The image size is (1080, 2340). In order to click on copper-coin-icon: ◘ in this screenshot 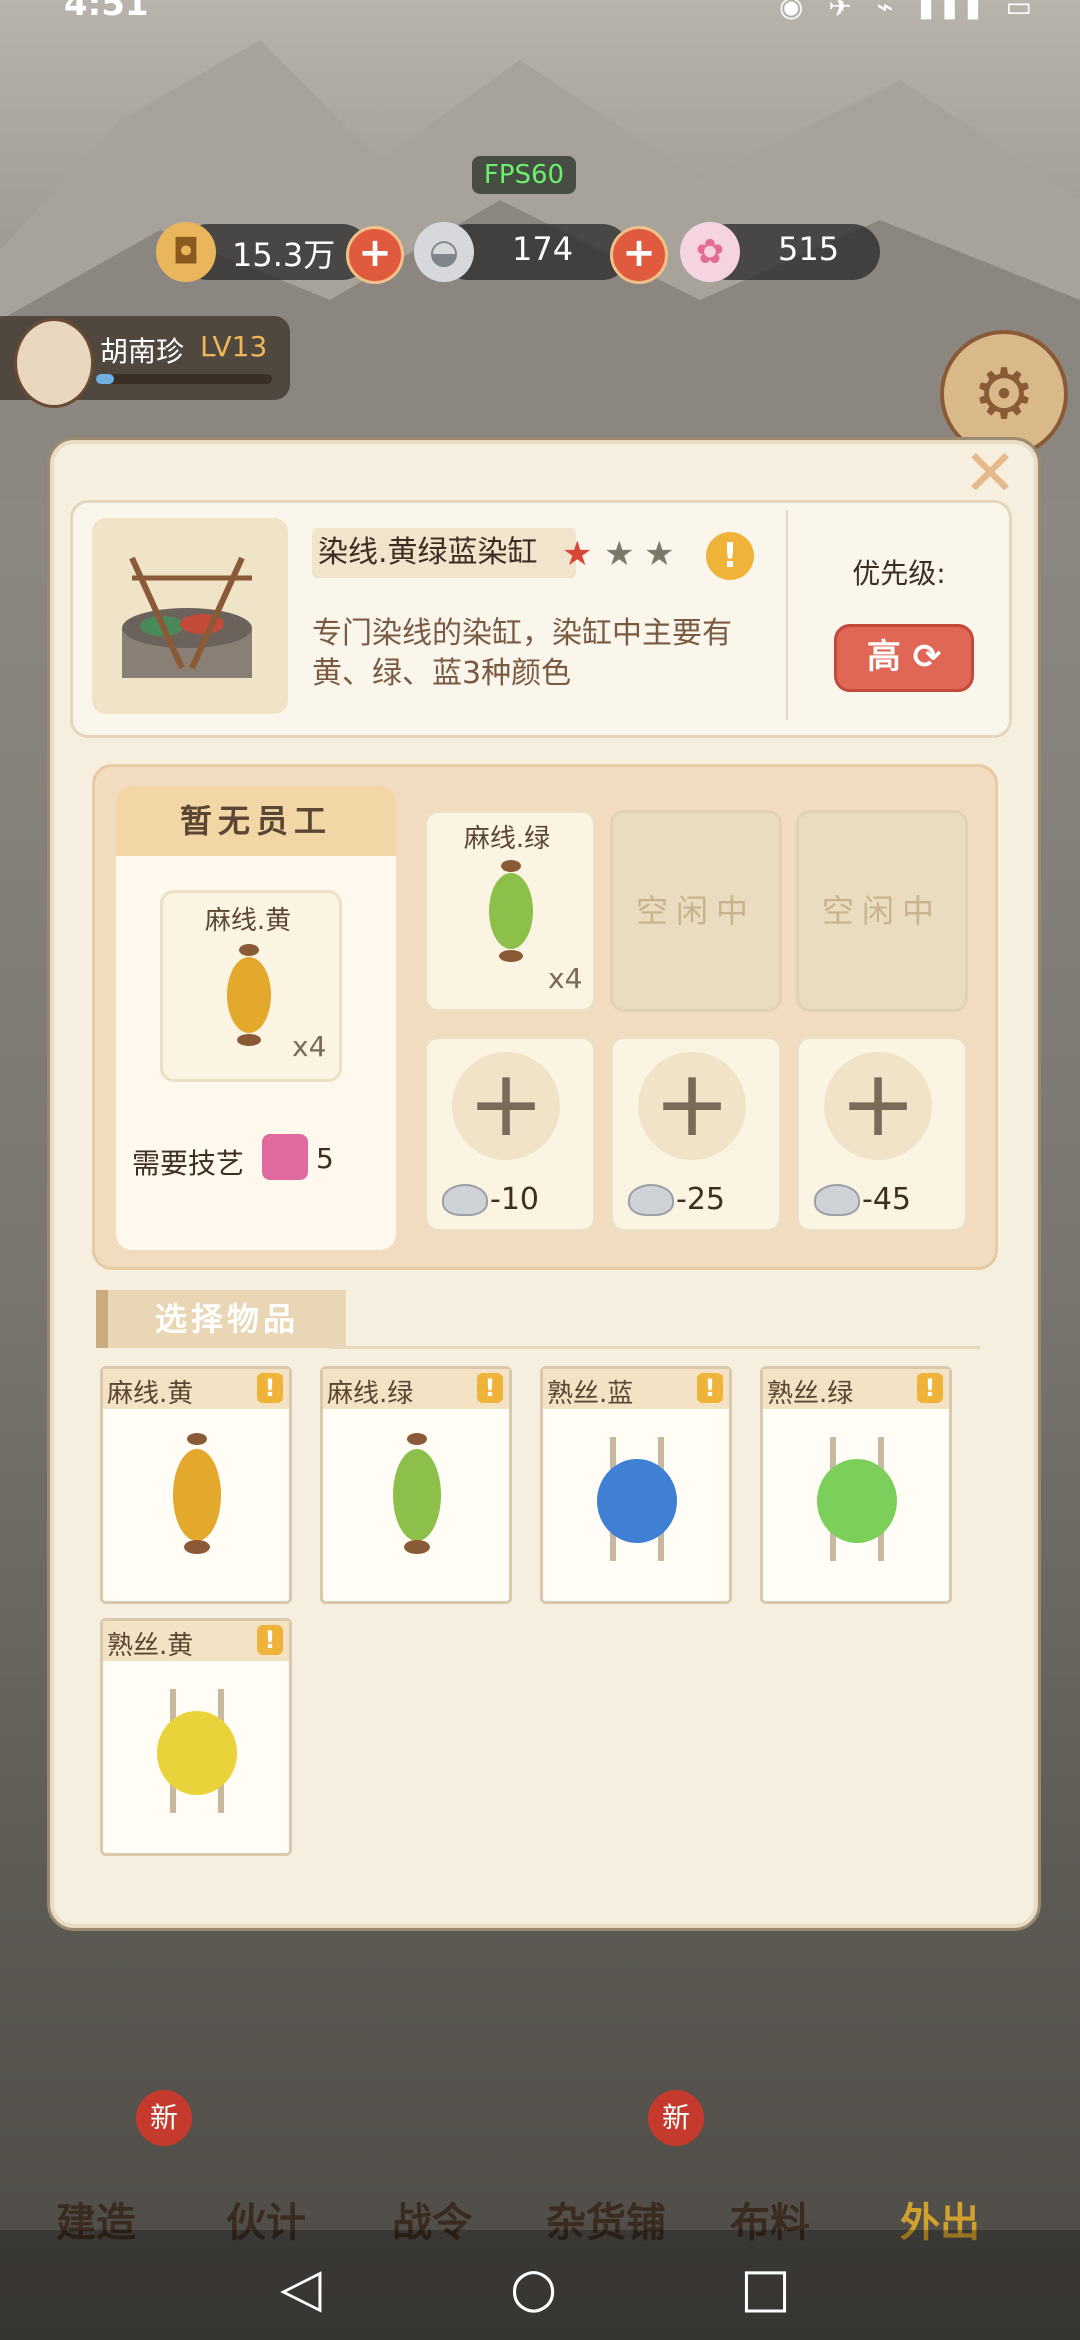, I will do `click(186, 252)`.